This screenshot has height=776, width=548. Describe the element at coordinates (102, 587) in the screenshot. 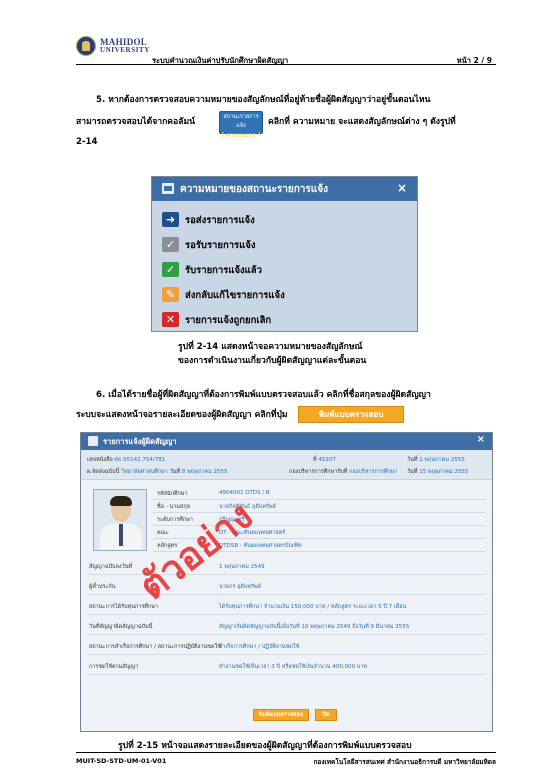

I see `detail-label: ผู้ค้ำประกัน` at that location.